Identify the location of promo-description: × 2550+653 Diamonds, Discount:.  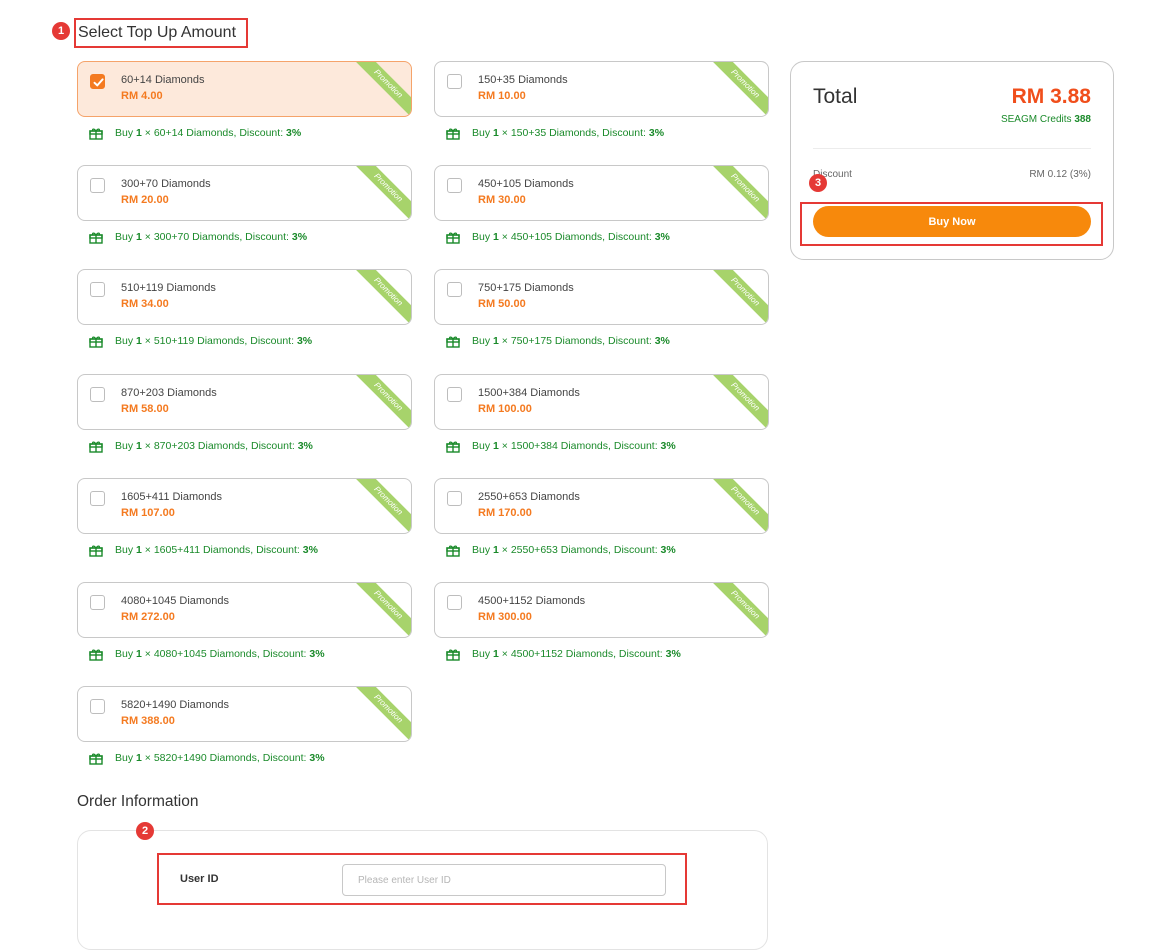
(579, 550).